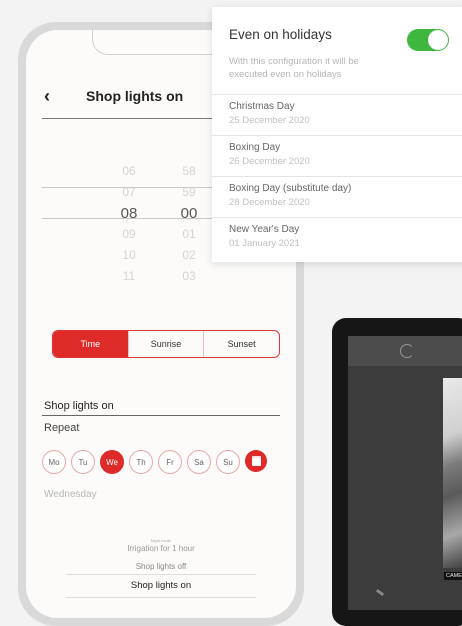 Image resolution: width=462 pixels, height=626 pixels. Describe the element at coordinates (269, 202) in the screenshot. I see `holiday-date: 28 December 2020` at that location.